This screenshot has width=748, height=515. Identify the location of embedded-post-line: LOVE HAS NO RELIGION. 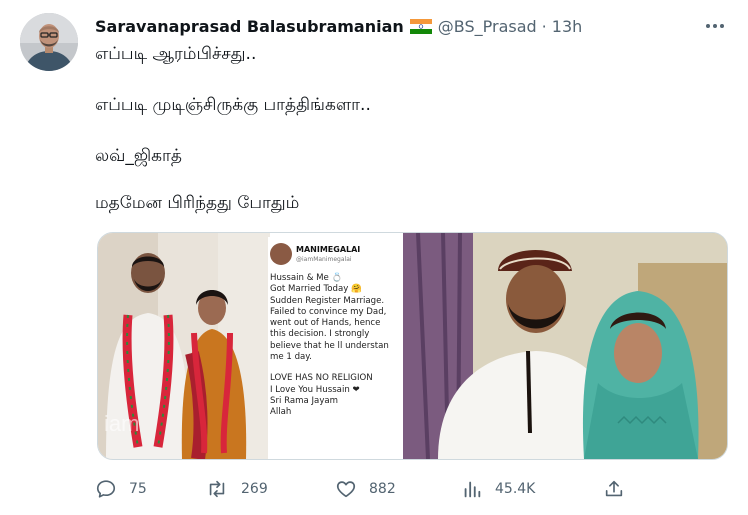
(321, 378).